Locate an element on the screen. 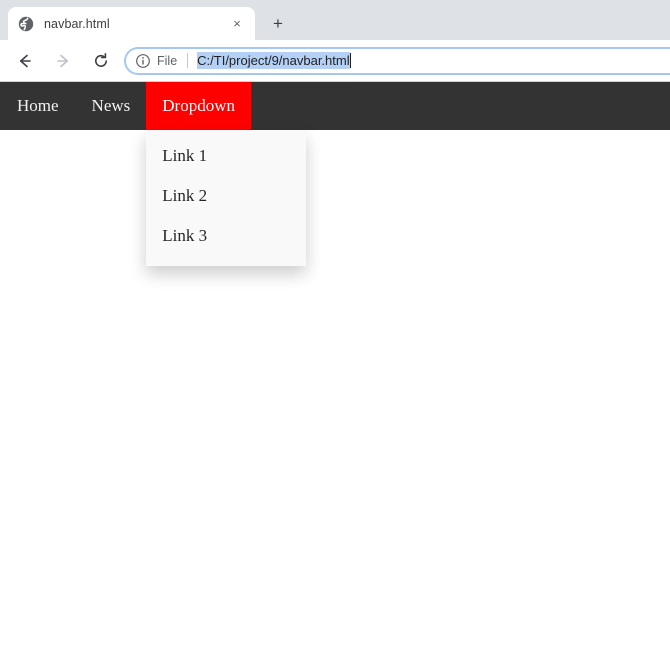 The height and width of the screenshot is (670, 670). forward-arrow-icon is located at coordinates (63, 61).